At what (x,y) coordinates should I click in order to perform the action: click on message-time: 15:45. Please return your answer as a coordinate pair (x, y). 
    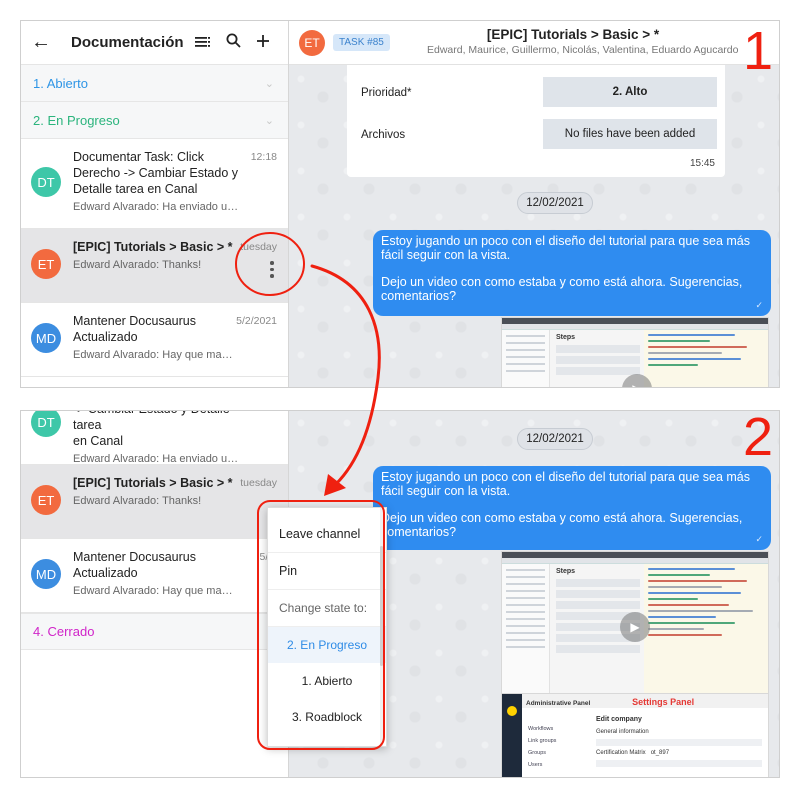
    Looking at the image, I should click on (702, 163).